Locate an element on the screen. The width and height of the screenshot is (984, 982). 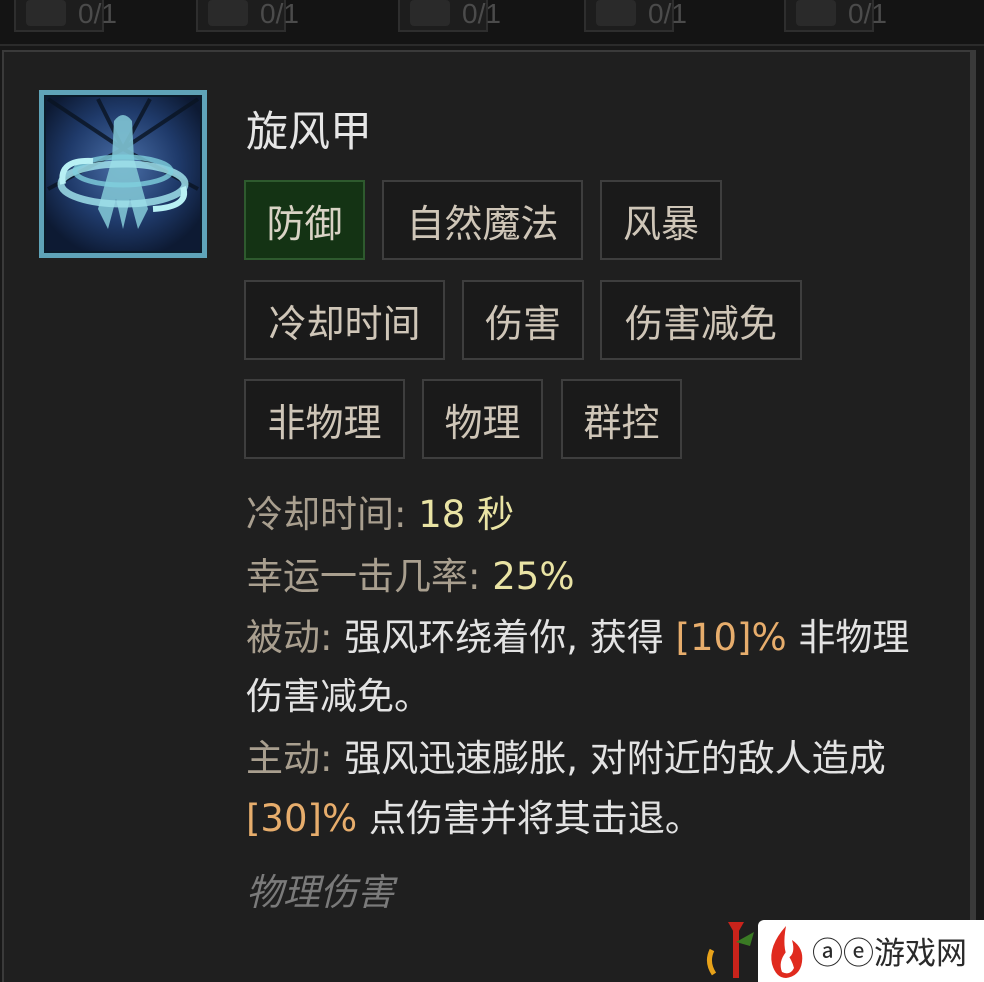
lucky-hit-line: 幸运一击几率: 25% is located at coordinates (410, 573).